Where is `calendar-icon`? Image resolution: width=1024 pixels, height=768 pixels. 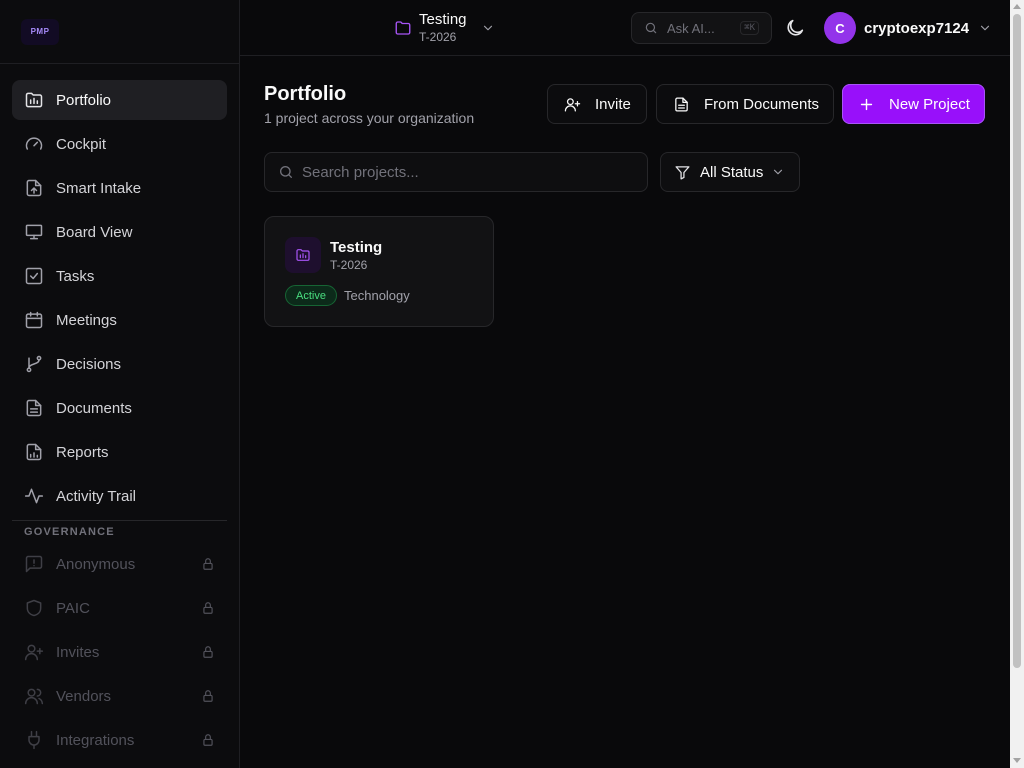 calendar-icon is located at coordinates (34, 320).